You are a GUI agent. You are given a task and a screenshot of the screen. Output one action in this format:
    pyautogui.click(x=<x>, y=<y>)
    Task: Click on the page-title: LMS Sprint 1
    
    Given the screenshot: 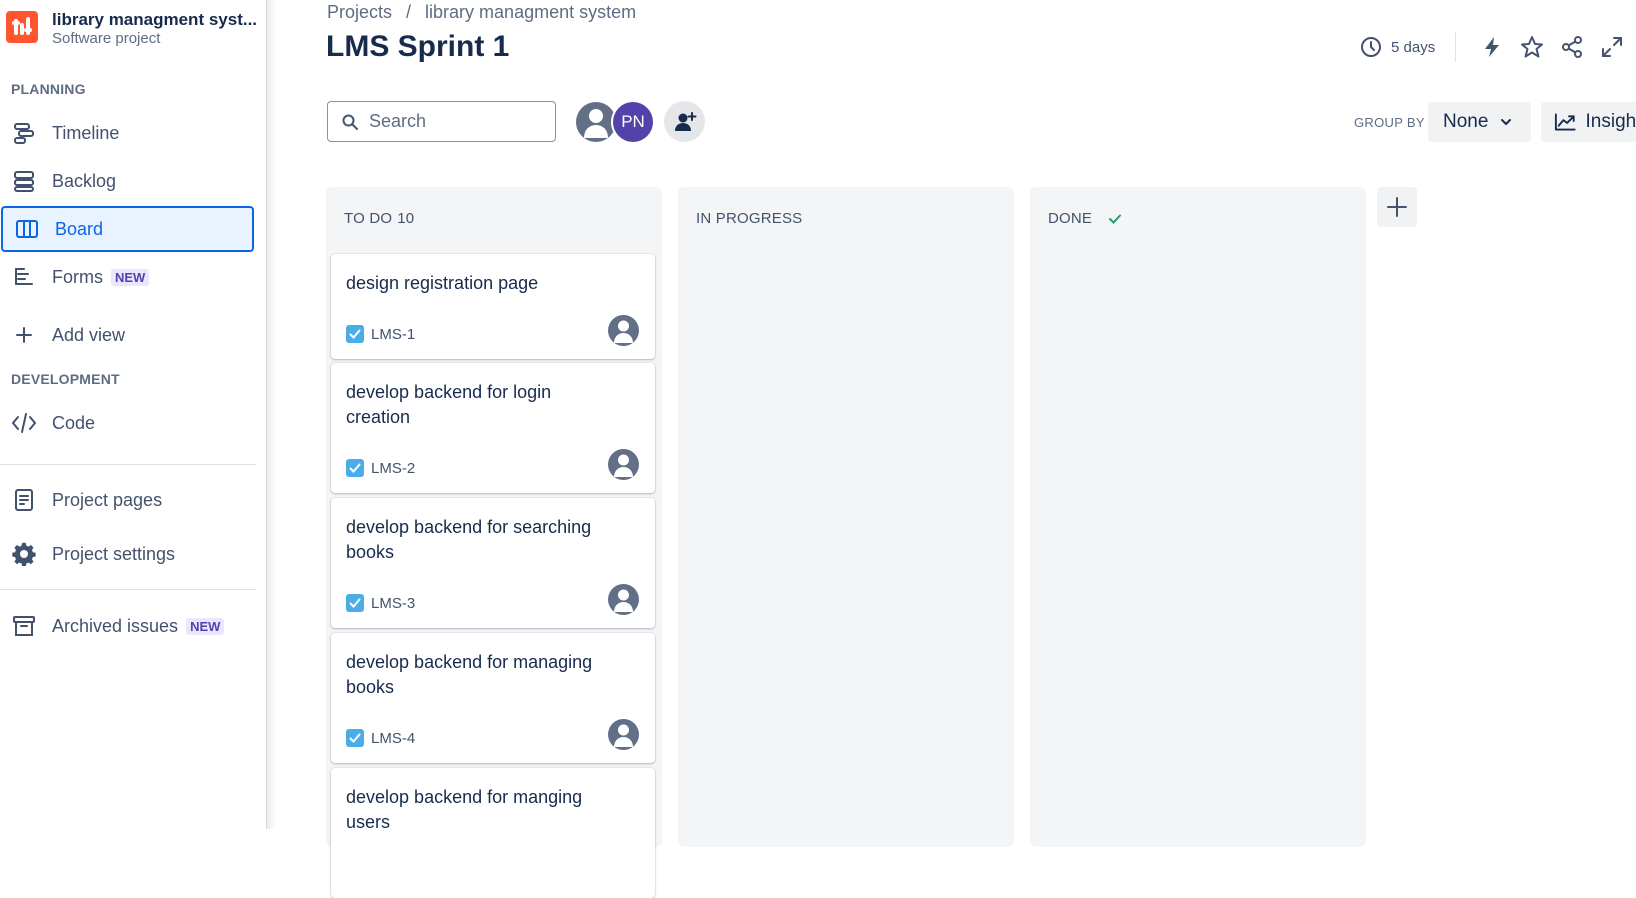 What is the action you would take?
    pyautogui.click(x=418, y=46)
    